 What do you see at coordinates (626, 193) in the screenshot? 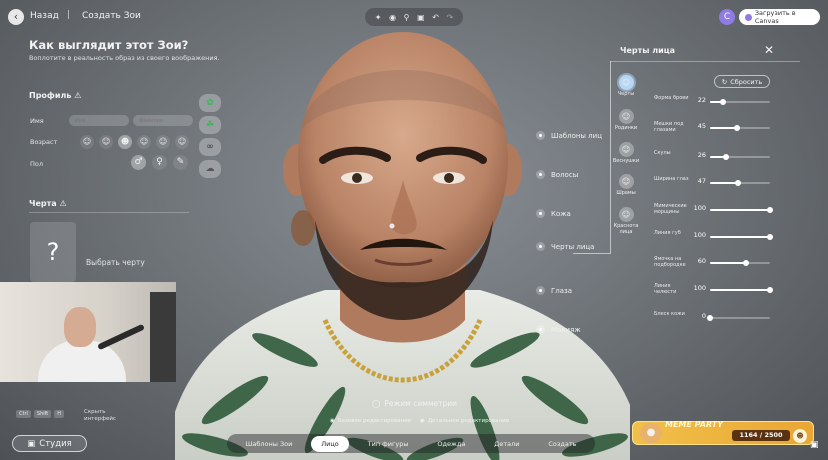
I see `feature-label: Шрамы` at bounding box center [626, 193].